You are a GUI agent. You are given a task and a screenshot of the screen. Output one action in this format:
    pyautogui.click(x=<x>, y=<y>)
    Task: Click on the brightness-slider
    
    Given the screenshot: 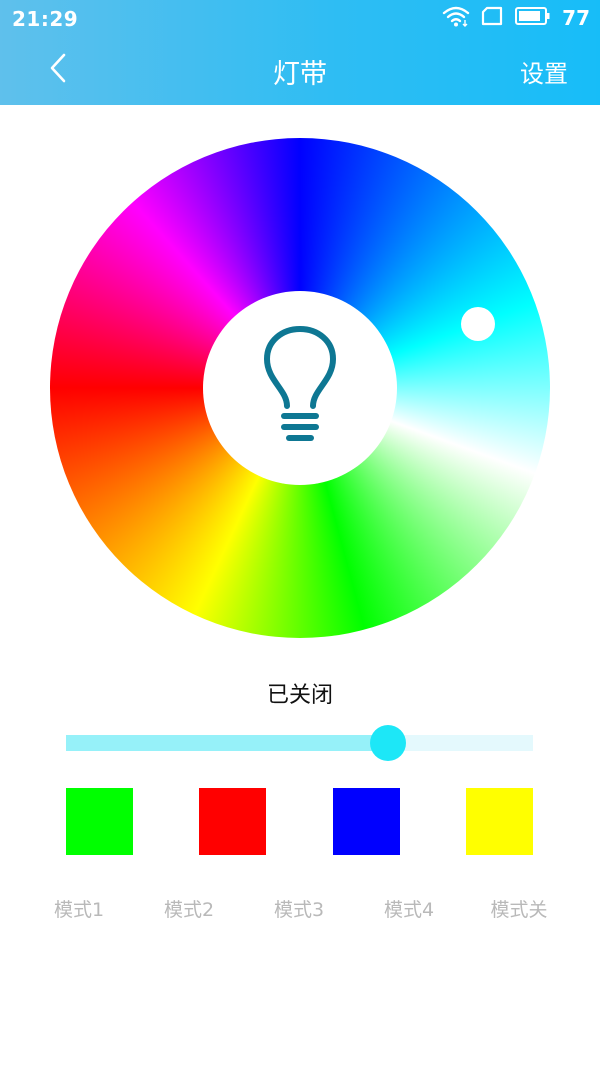 What is the action you would take?
    pyautogui.click(x=299, y=743)
    